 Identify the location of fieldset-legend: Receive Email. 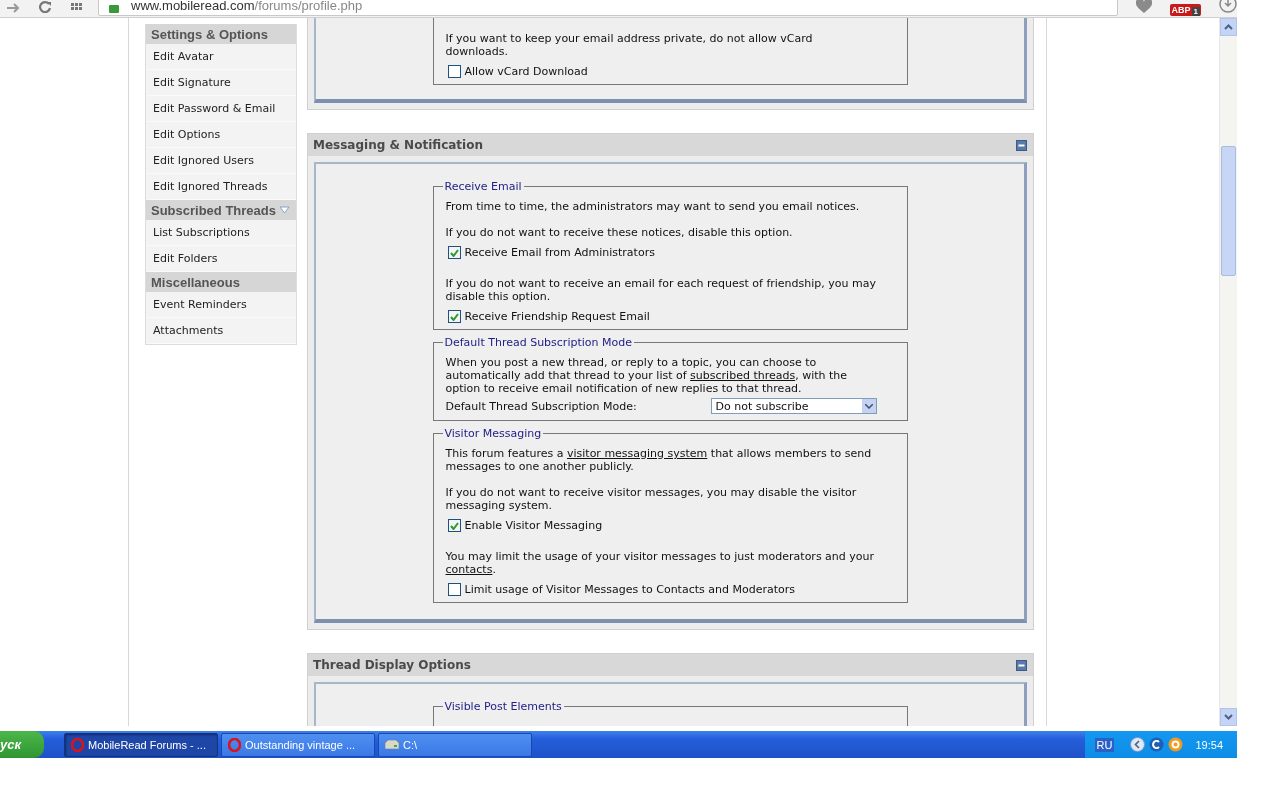
(483, 186).